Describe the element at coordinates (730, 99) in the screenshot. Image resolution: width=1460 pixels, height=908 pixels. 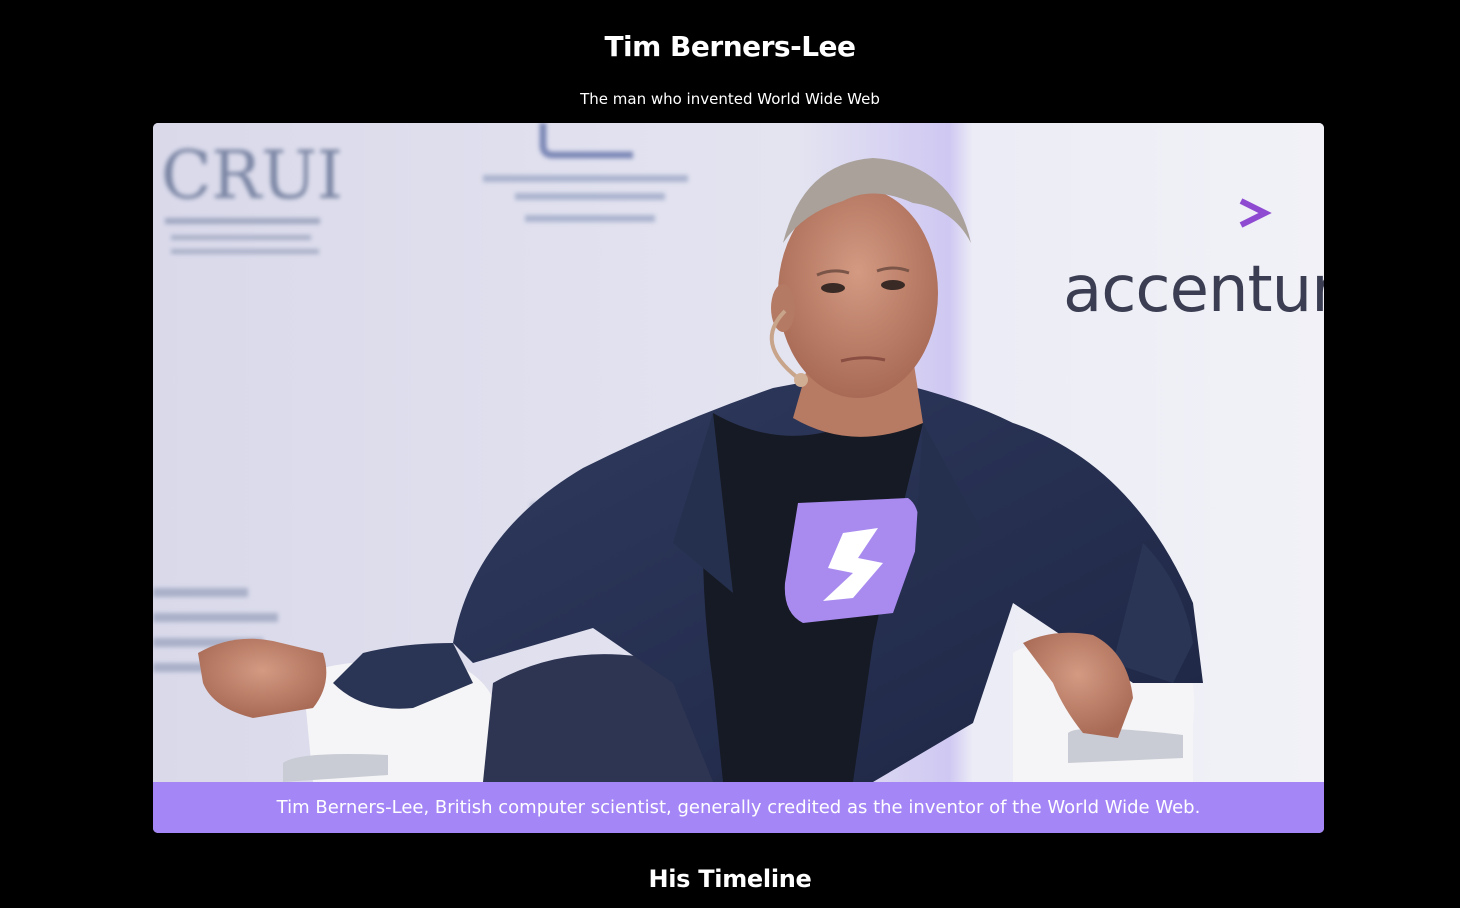
I see `page-subtitle: The man who invented World Wide Web` at that location.